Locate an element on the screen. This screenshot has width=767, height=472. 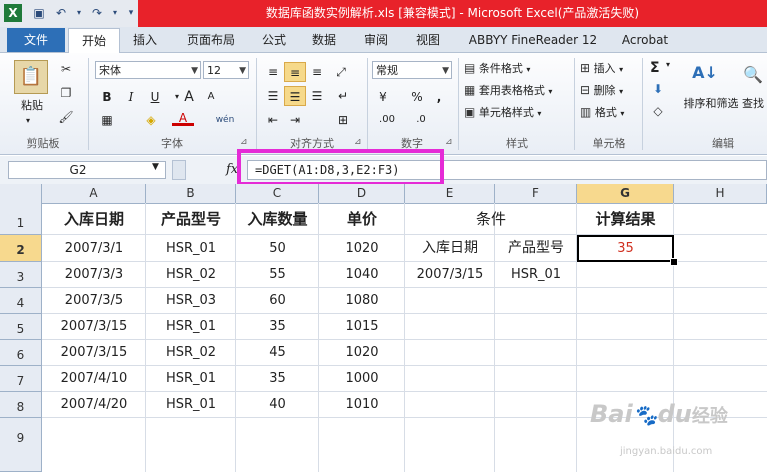
cell-a6: 2007/3/15 is located at coordinates (94, 353).